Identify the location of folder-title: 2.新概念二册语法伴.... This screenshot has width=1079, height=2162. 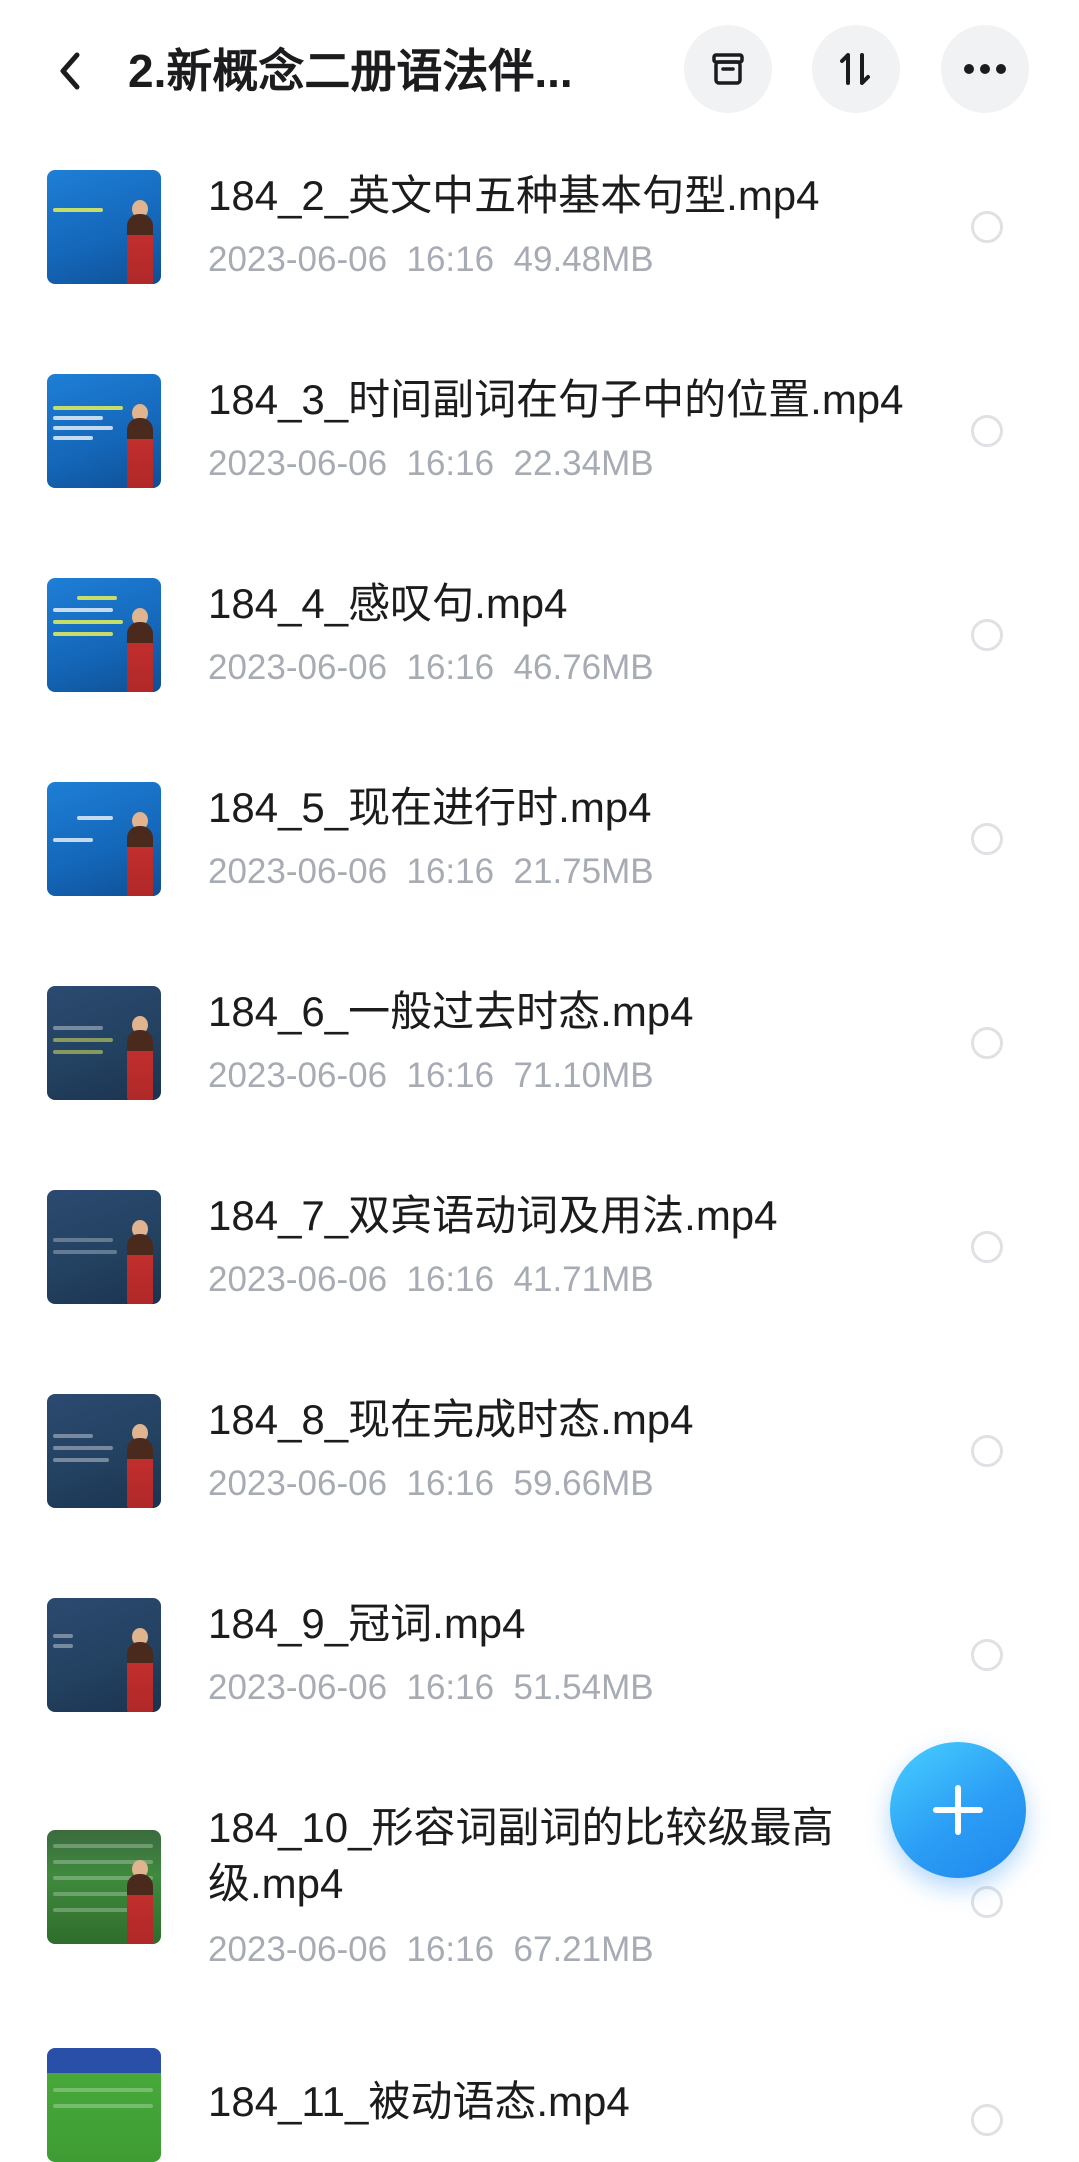
(350, 71).